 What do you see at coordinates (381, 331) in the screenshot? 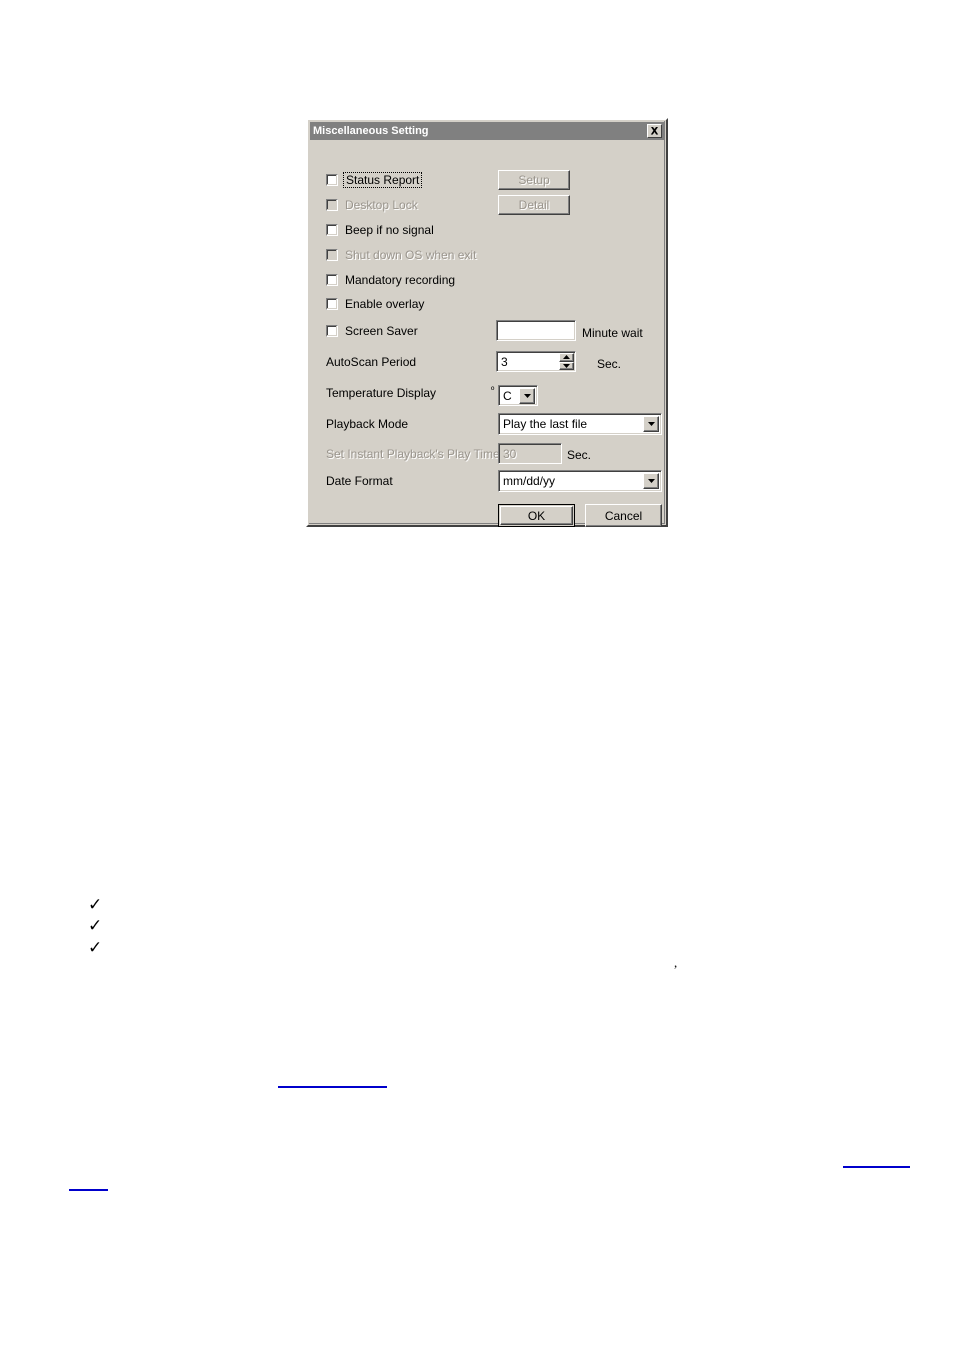
I see `checkbox-label-screen-saver: Screen Saver` at bounding box center [381, 331].